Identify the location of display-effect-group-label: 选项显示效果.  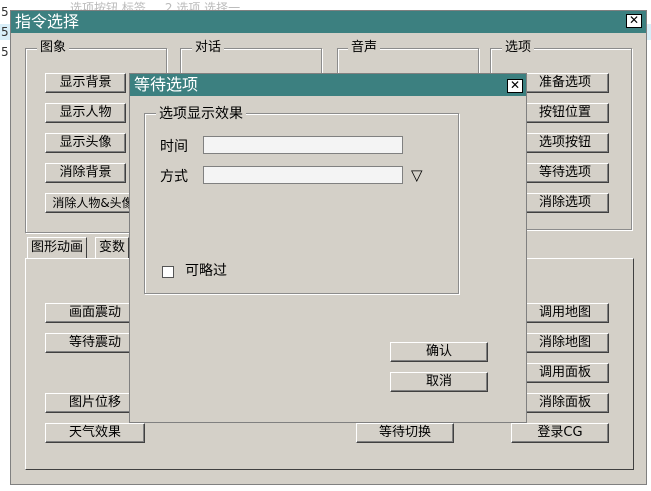
(201, 114).